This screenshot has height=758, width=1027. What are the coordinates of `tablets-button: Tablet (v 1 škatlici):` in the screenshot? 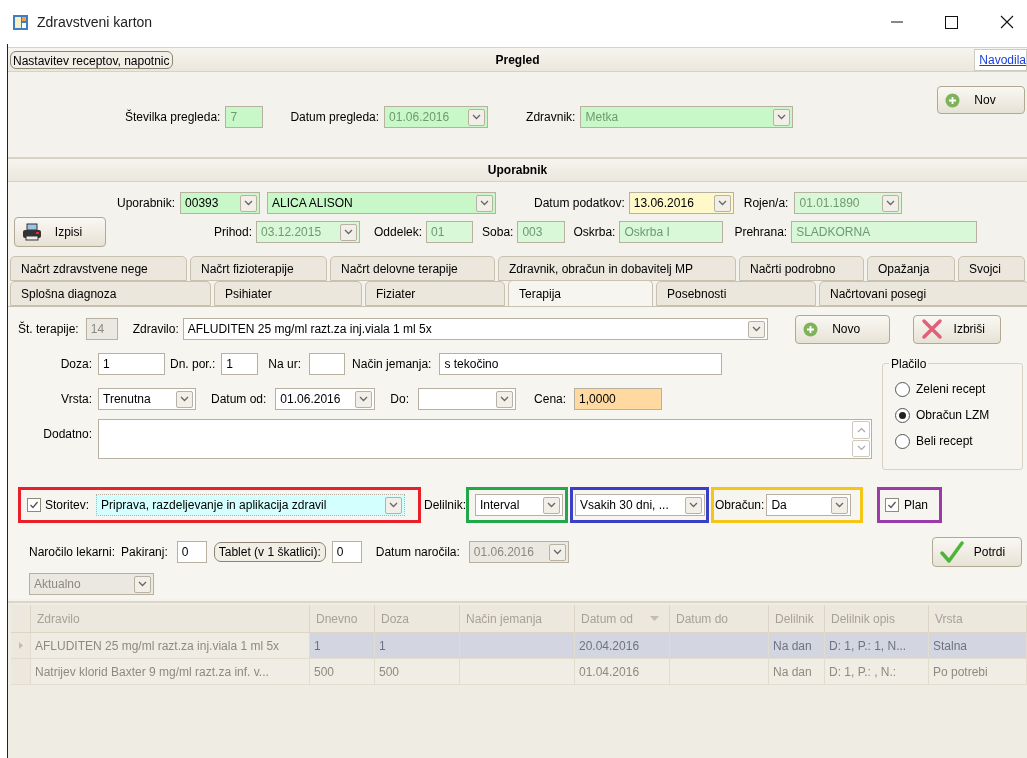 It's located at (269, 552).